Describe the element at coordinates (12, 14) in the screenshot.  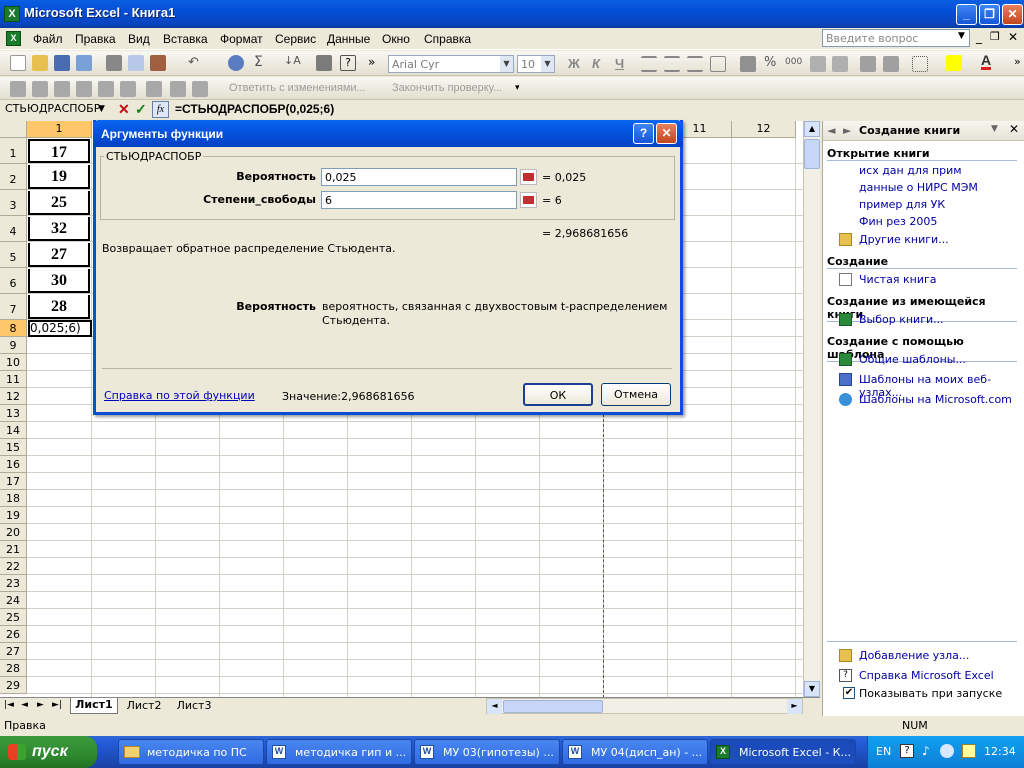
I see `excel-app-icon: X` at that location.